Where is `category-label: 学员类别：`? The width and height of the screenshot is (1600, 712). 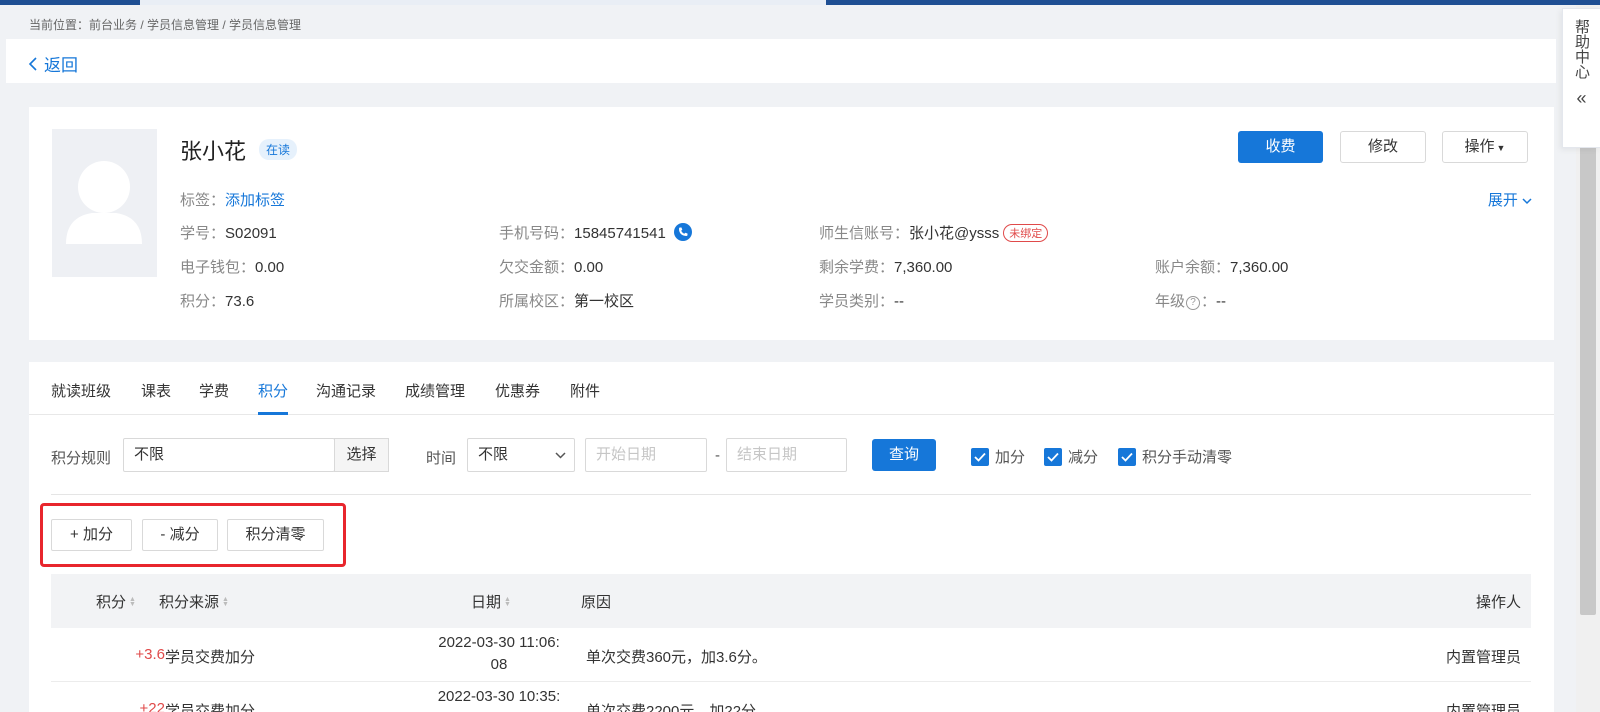
category-label: 学员类别： is located at coordinates (857, 301).